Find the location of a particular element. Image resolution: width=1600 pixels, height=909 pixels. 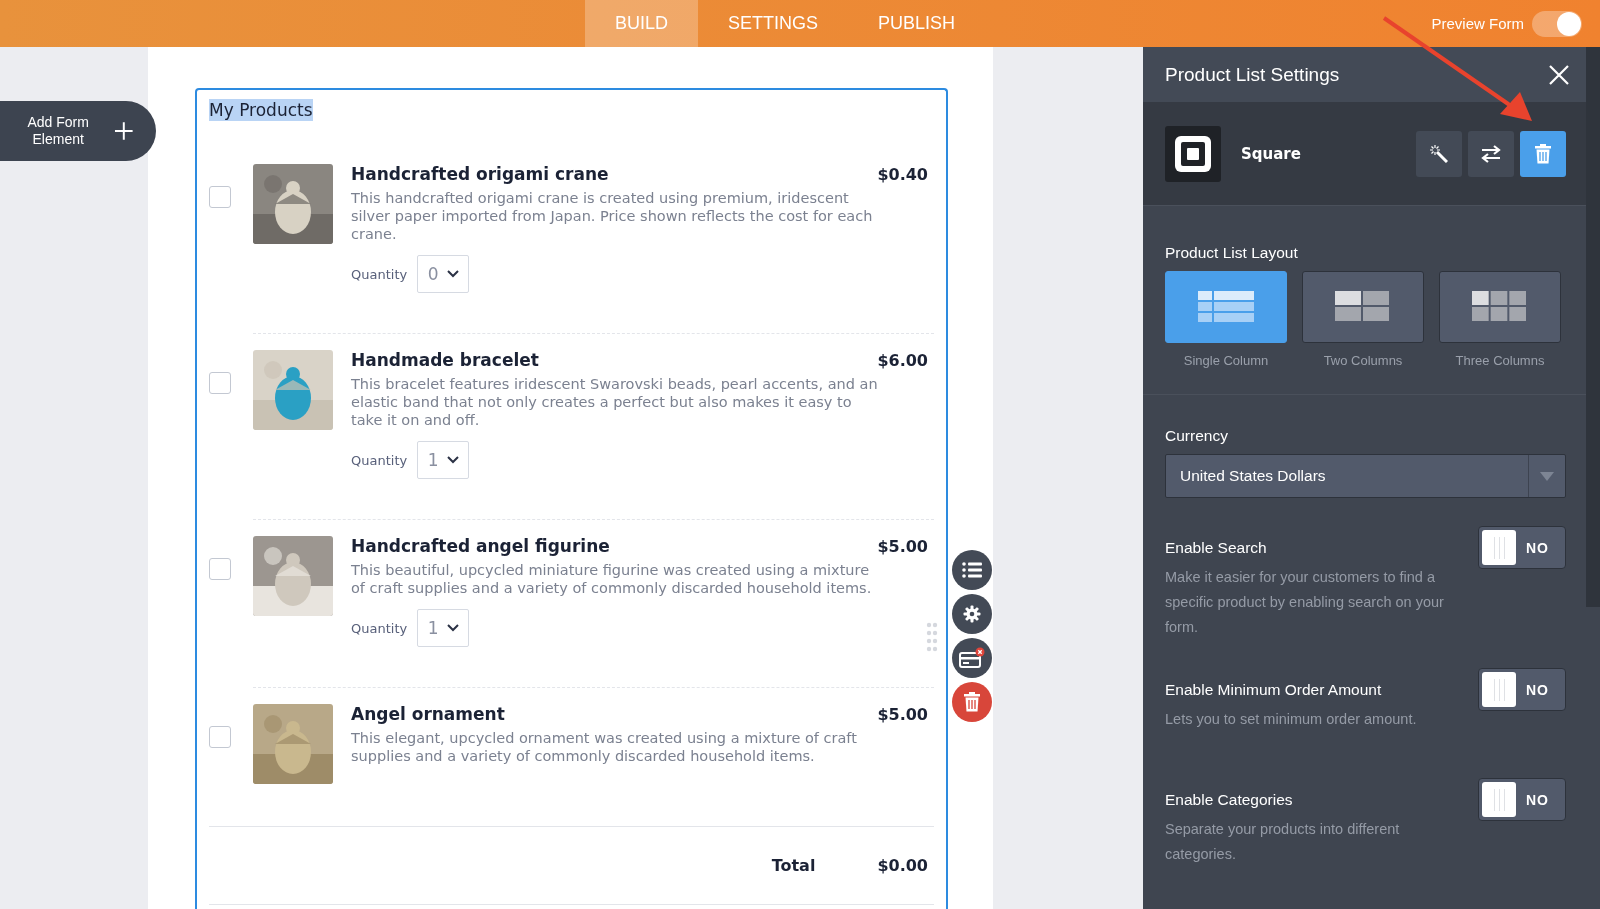

wand-button is located at coordinates (1439, 153).